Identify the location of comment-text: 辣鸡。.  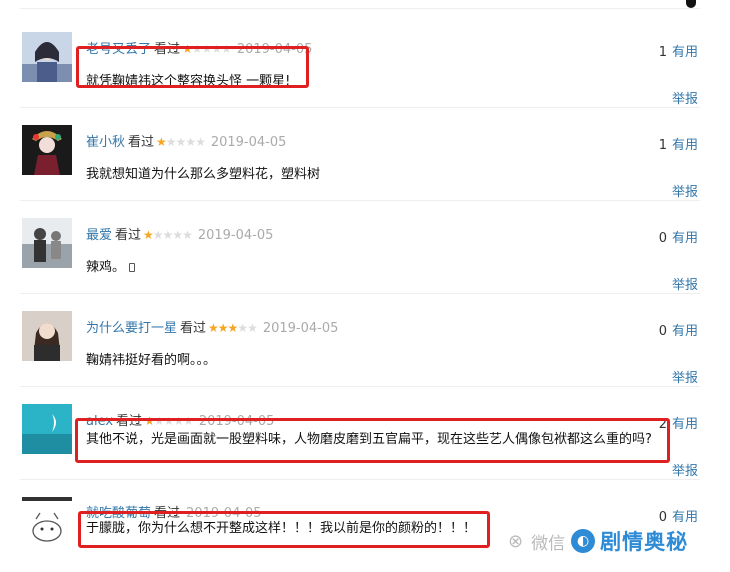
(106, 267).